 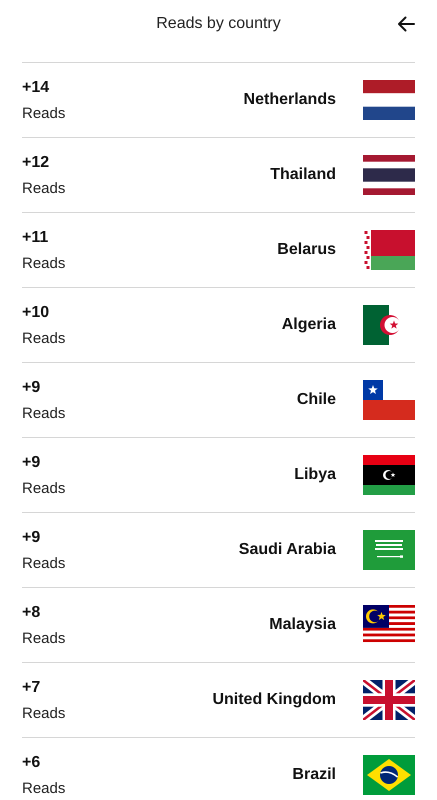 I want to click on country-name: Libya, so click(x=315, y=475).